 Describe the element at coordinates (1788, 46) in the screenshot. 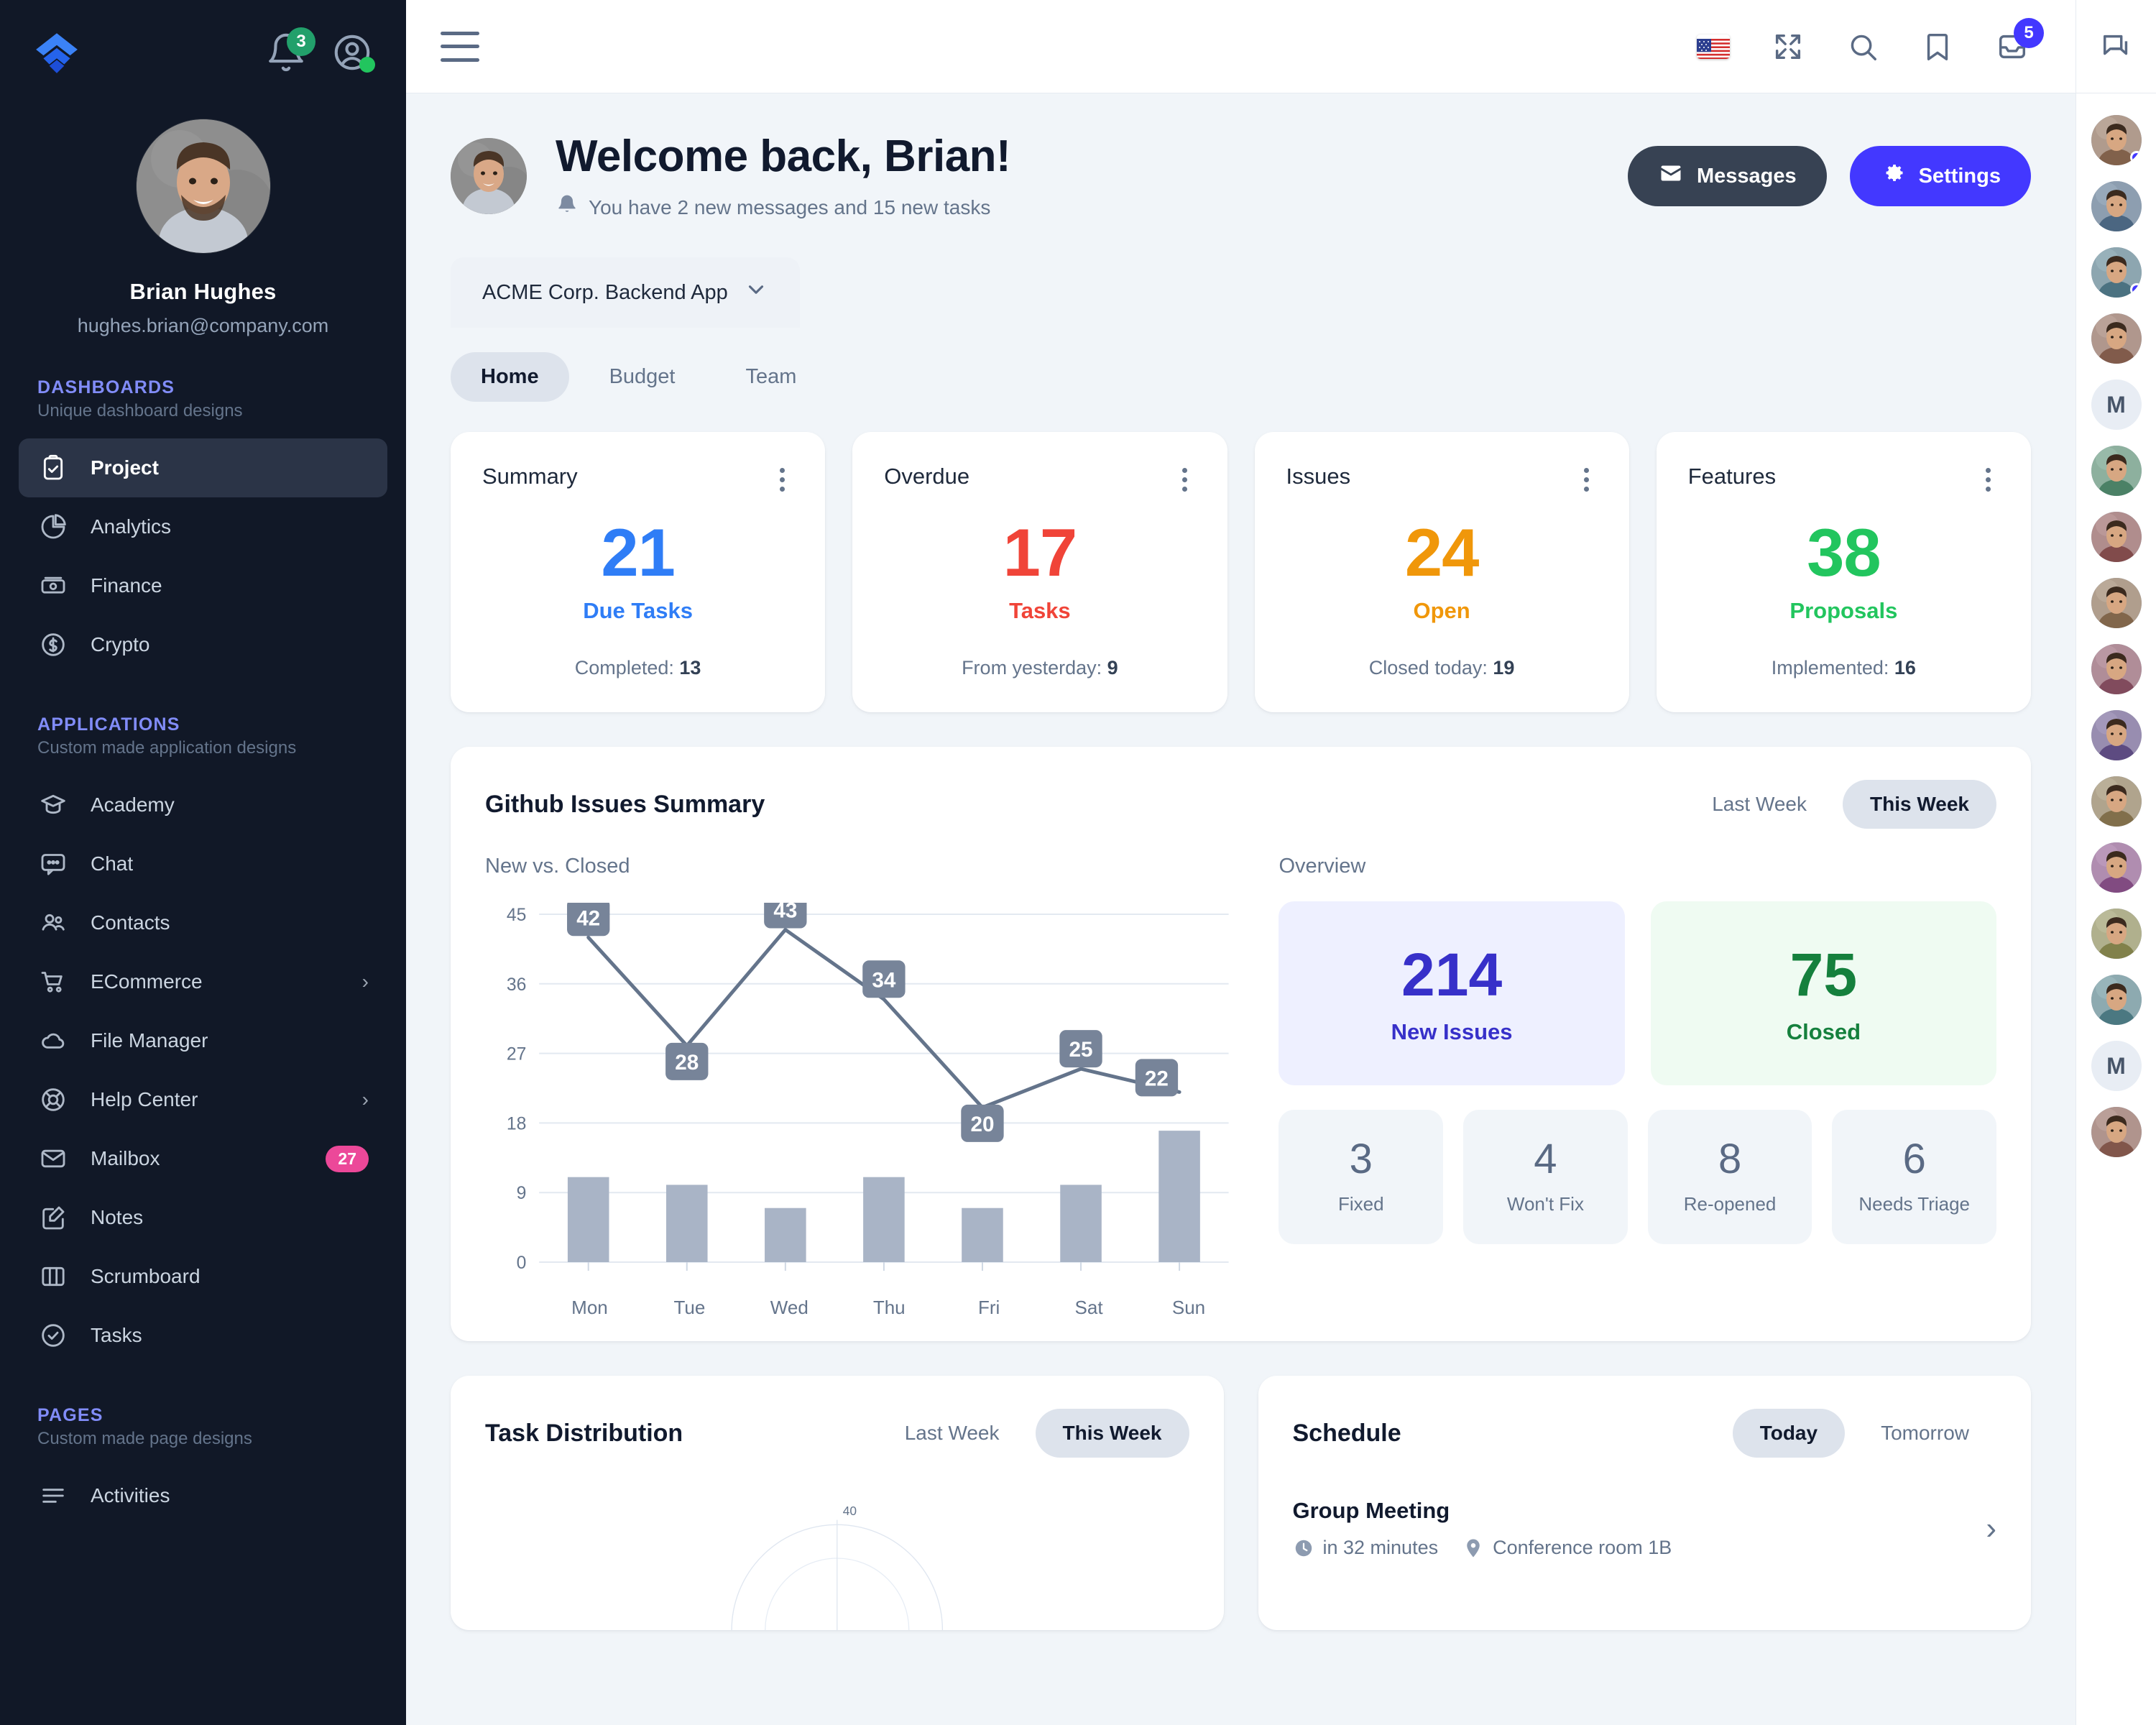

I see `fullscreen-icon` at that location.